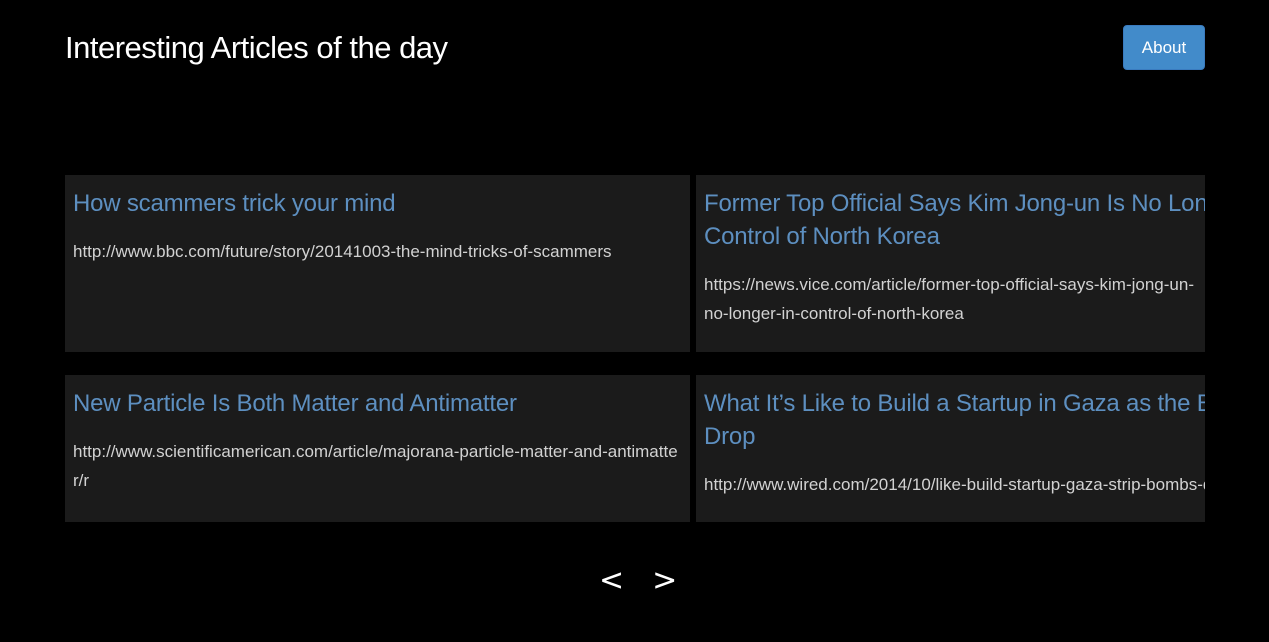 The image size is (1269, 642). Describe the element at coordinates (611, 581) in the screenshot. I see `previous-arrow-icon: <` at that location.